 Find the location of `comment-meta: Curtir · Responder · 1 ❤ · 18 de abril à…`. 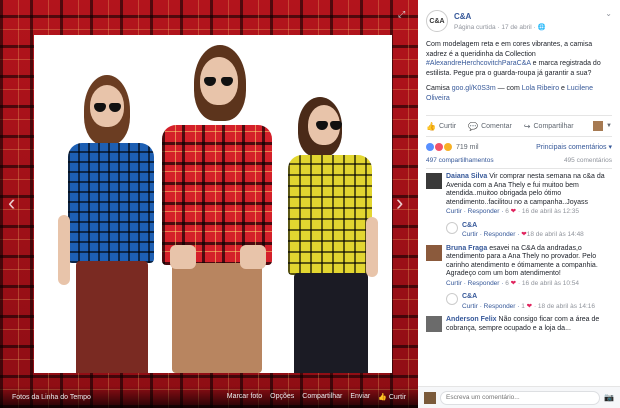

comment-meta: Curtir · Responder · 1 ❤ · 18 de abril à… is located at coordinates (528, 307).